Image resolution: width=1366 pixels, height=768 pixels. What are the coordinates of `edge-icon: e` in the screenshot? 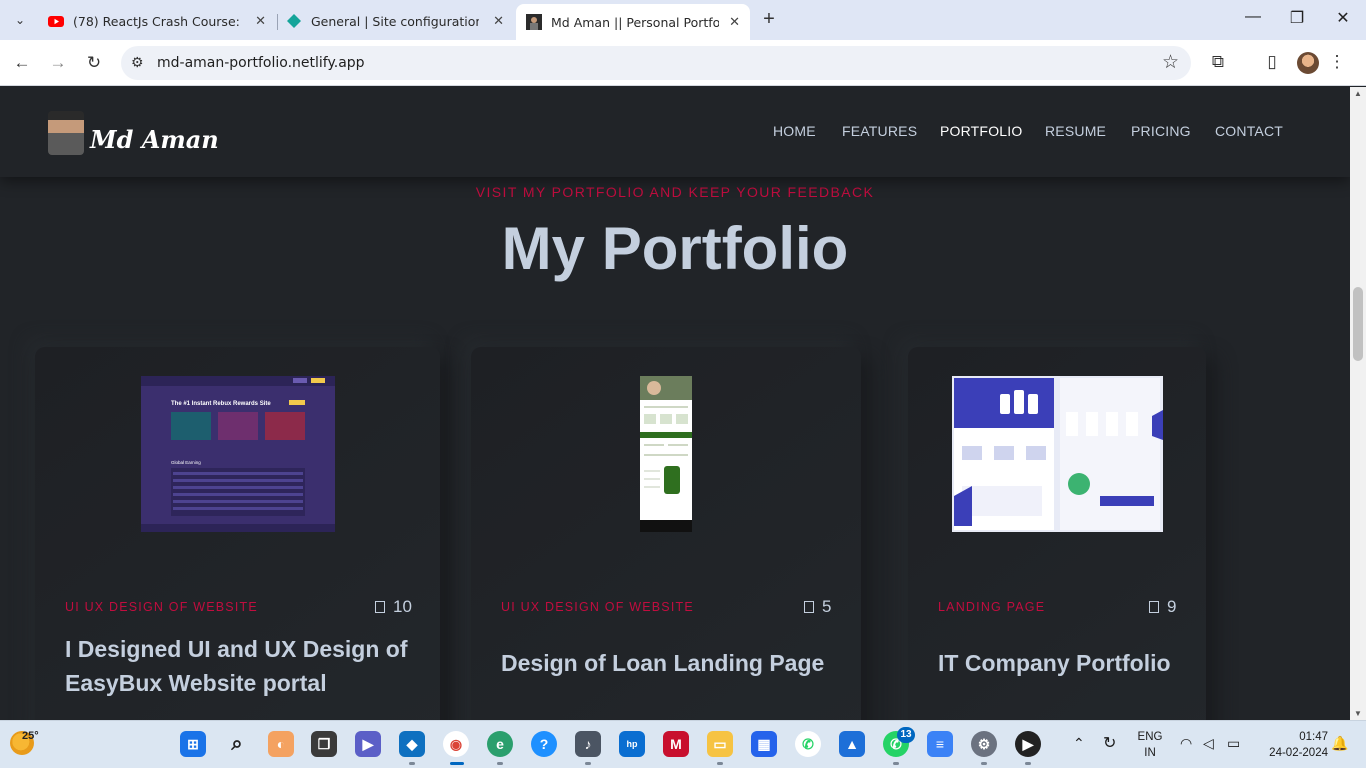 It's located at (500, 744).